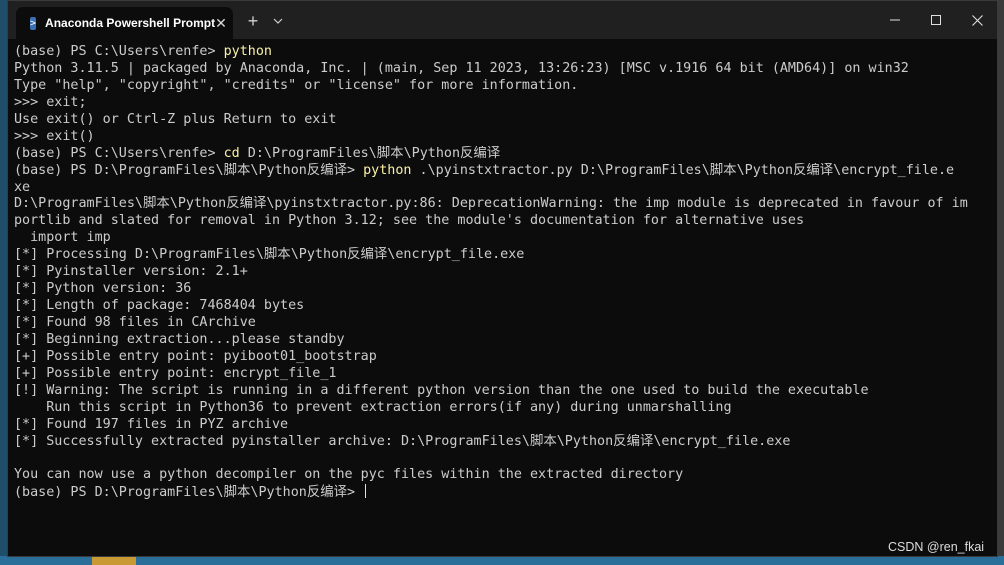  Describe the element at coordinates (499, 492) in the screenshot. I see `console-line: (base) PS D:\ProgramFiles\脚本\Python反编译>` at that location.